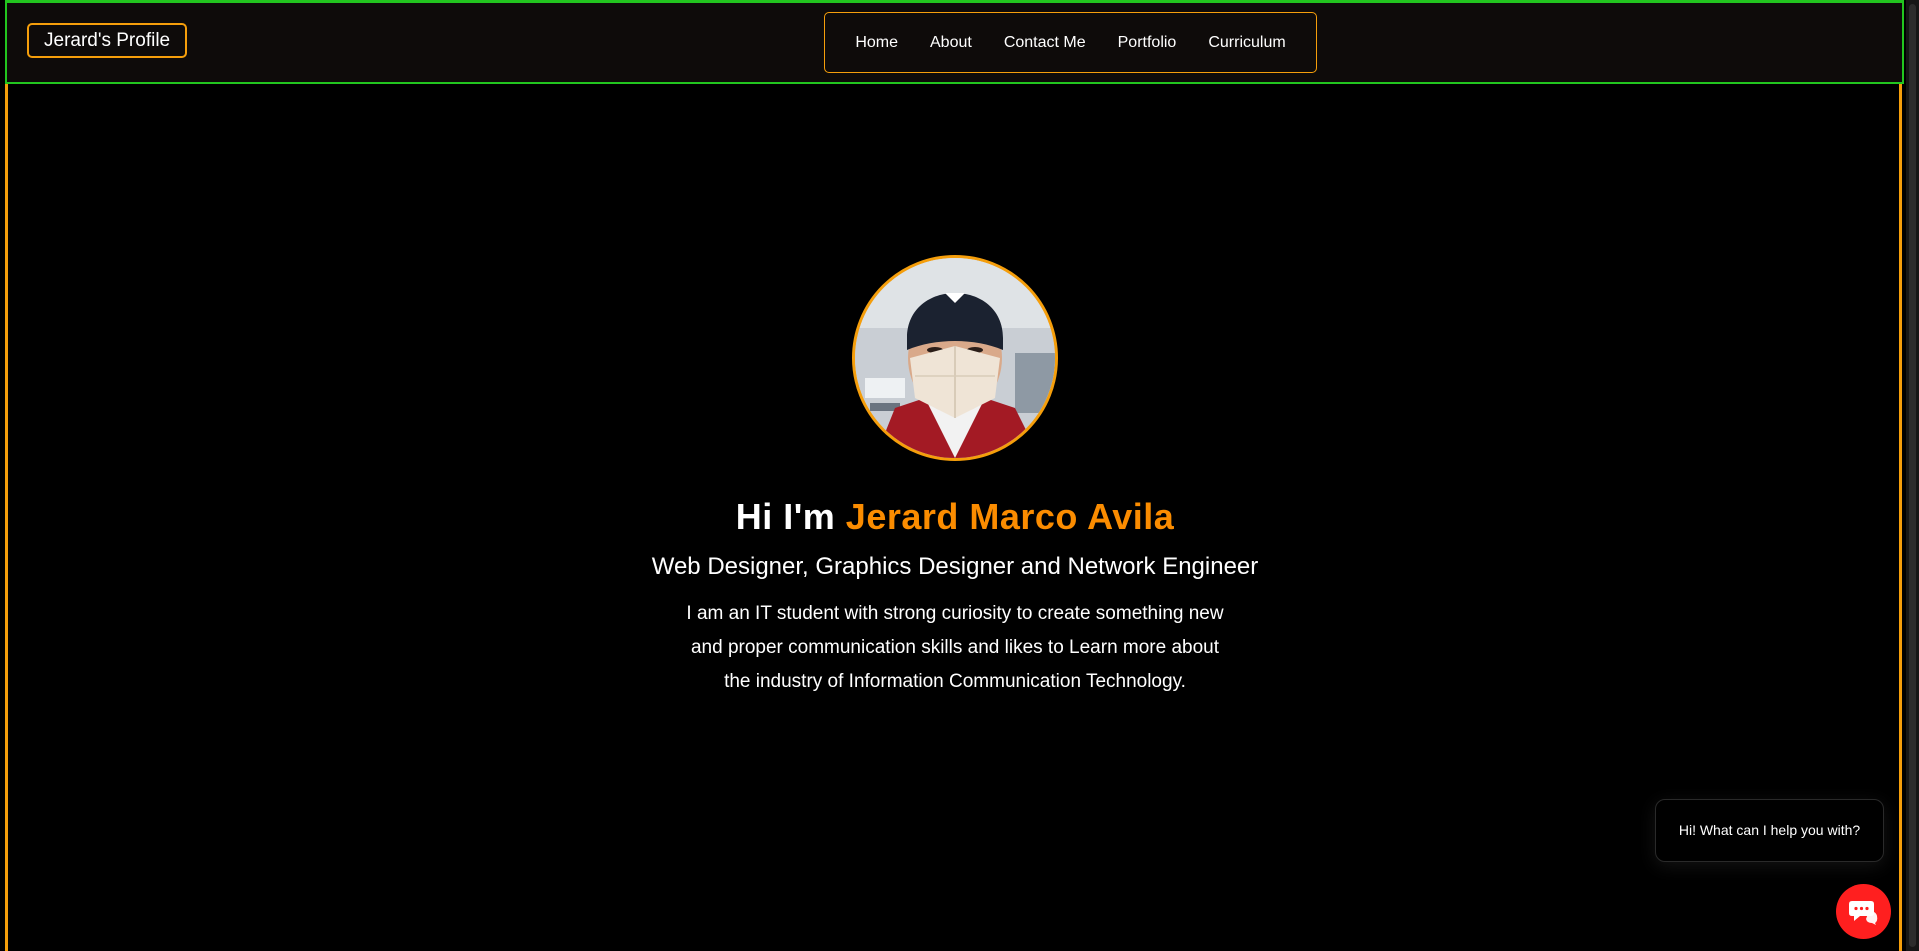 The width and height of the screenshot is (1919, 951). I want to click on nav-link-contact: Contact Me, so click(1045, 43).